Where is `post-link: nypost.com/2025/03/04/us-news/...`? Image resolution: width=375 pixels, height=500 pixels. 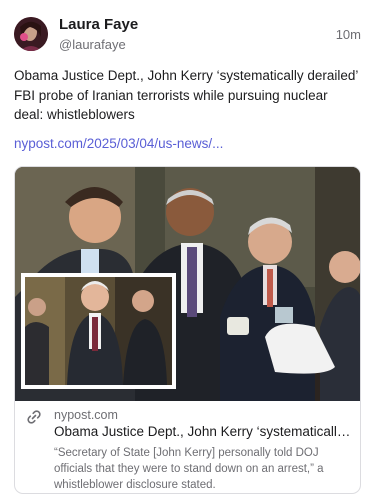
post-link: nypost.com/2025/03/04/us-news/... is located at coordinates (118, 143).